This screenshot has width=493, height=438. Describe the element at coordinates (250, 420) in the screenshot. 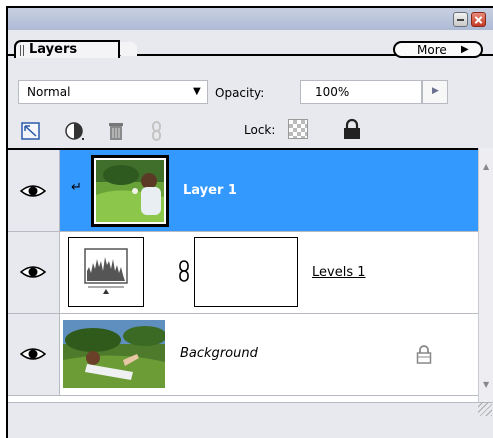

I see `panel-bottom-bar` at that location.